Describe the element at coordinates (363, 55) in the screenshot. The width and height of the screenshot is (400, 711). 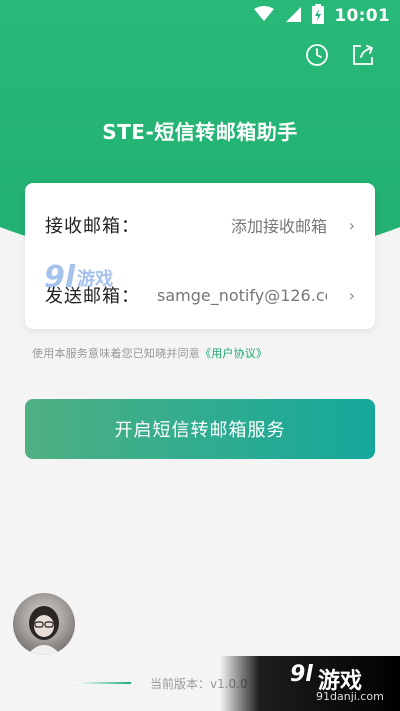
I see `share-icon` at that location.